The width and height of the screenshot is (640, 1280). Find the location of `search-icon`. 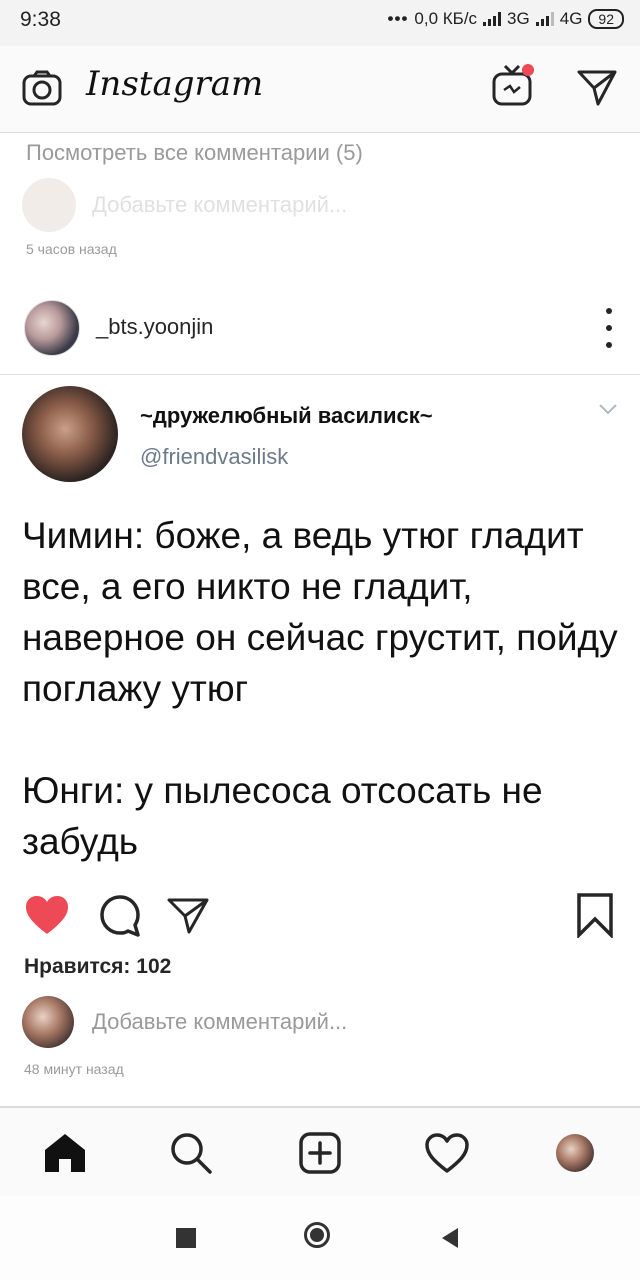

search-icon is located at coordinates (191, 1153).